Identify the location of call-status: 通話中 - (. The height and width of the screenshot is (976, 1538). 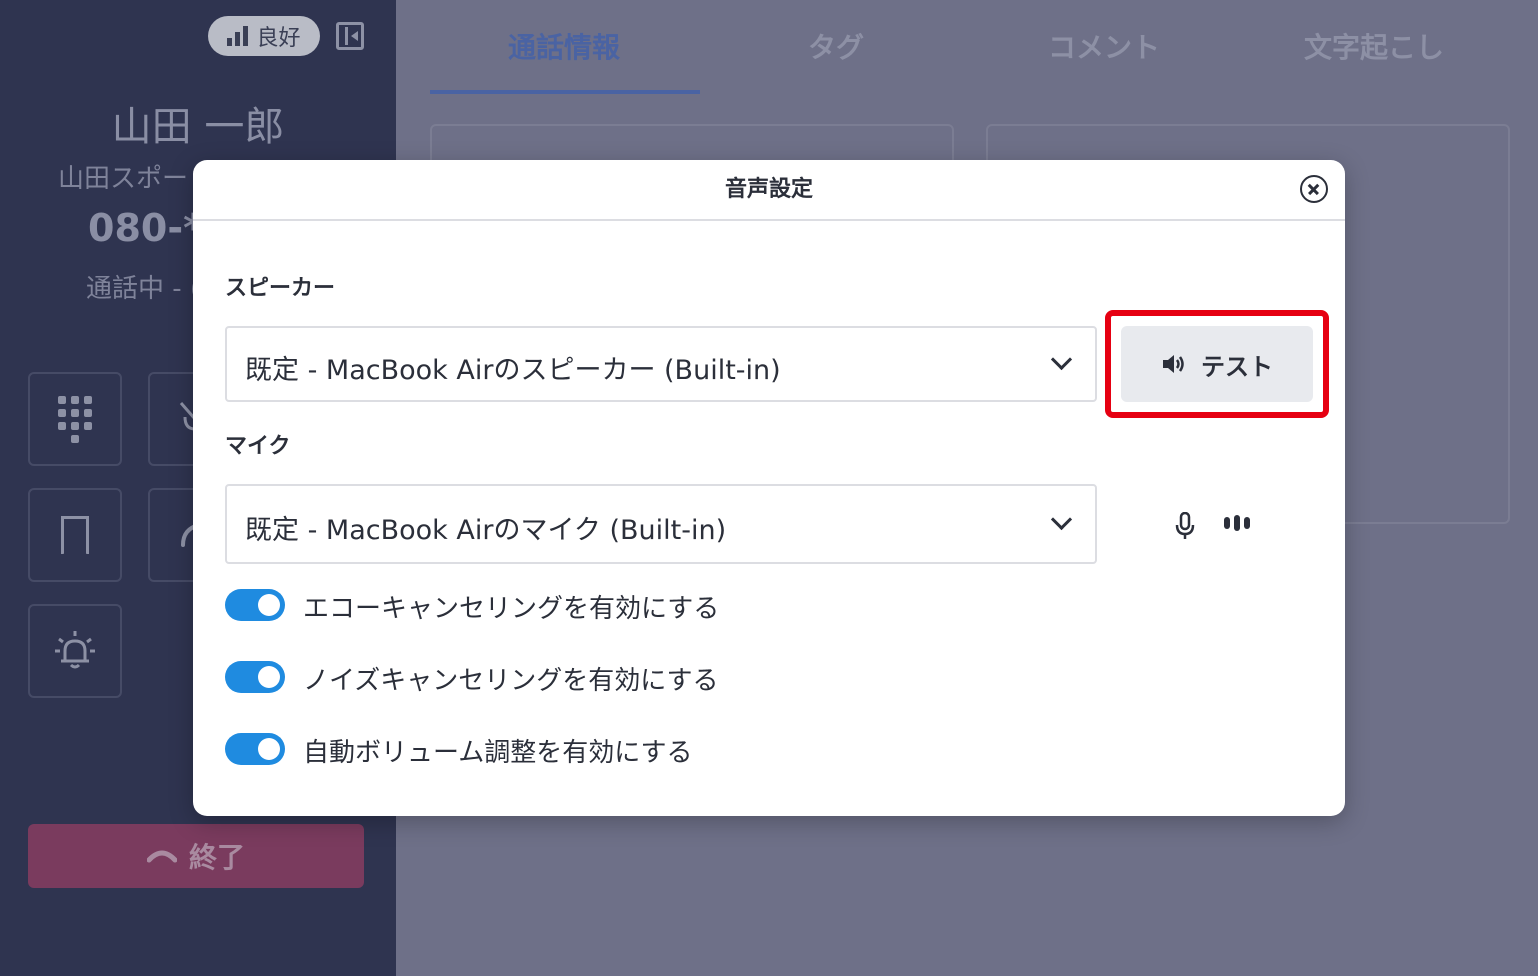
(143, 289).